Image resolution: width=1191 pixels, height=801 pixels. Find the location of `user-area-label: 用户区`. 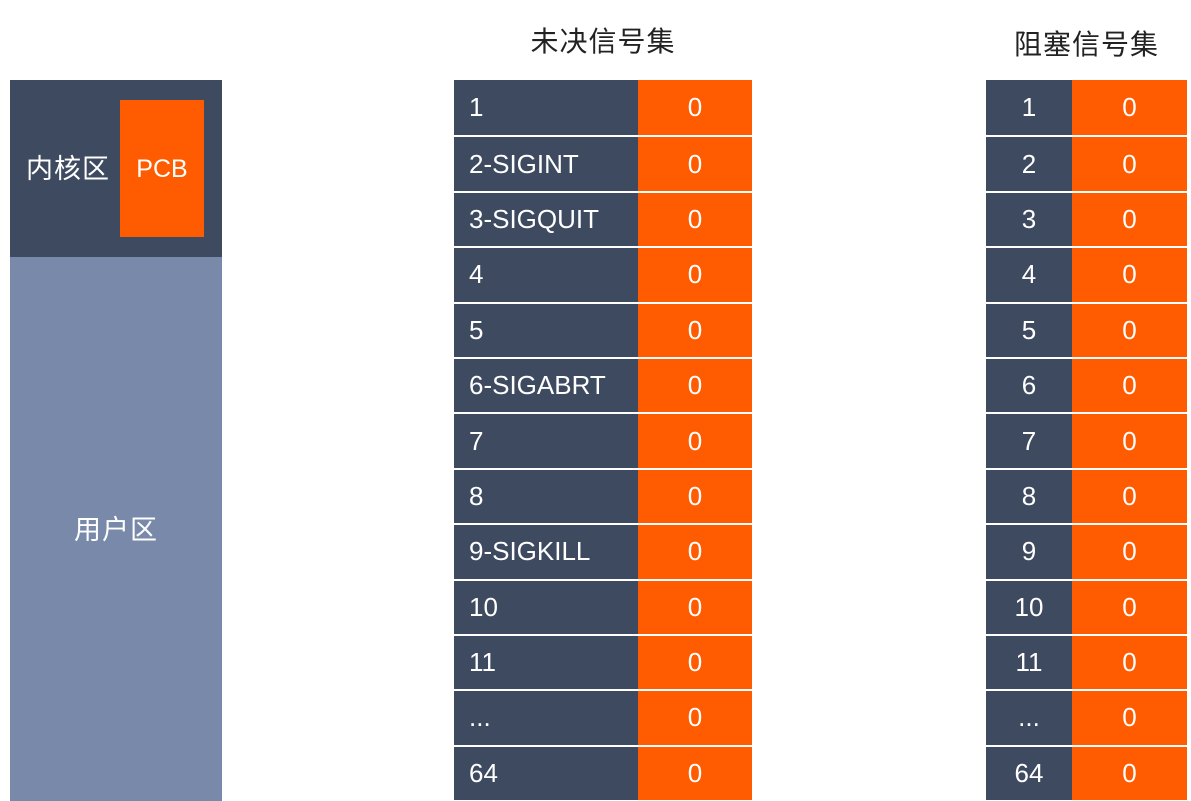

user-area-label: 用户区 is located at coordinates (116, 530).